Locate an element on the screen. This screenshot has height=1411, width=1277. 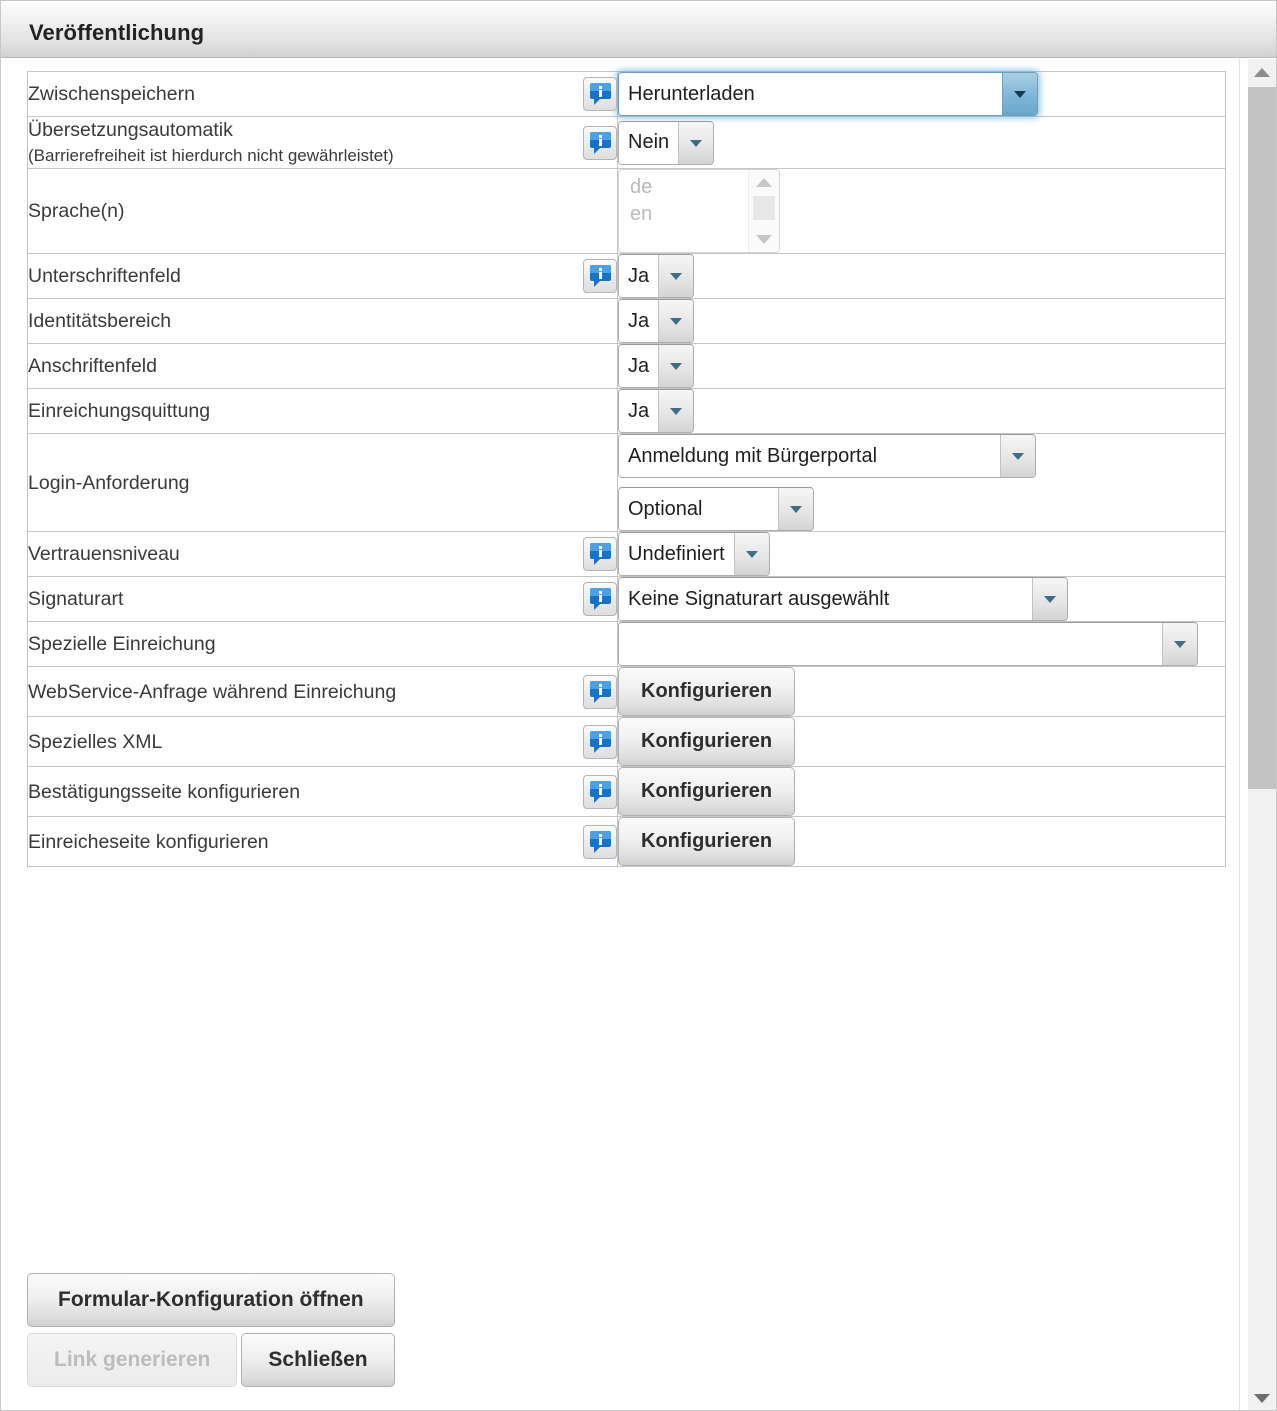
select-unterschriftenfeld: Ja is located at coordinates (656, 276).